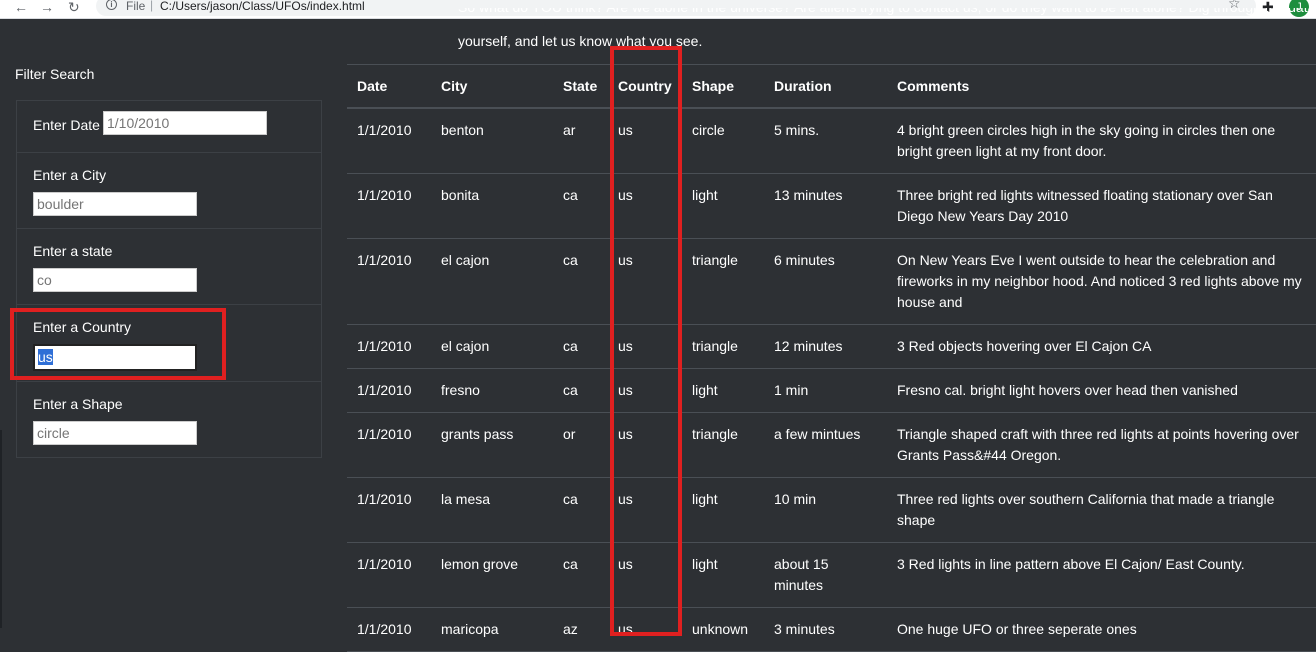 This screenshot has width=1316, height=652. What do you see at coordinates (801, 574) in the screenshot?
I see `cell-duration: about 15 minutes` at bounding box center [801, 574].